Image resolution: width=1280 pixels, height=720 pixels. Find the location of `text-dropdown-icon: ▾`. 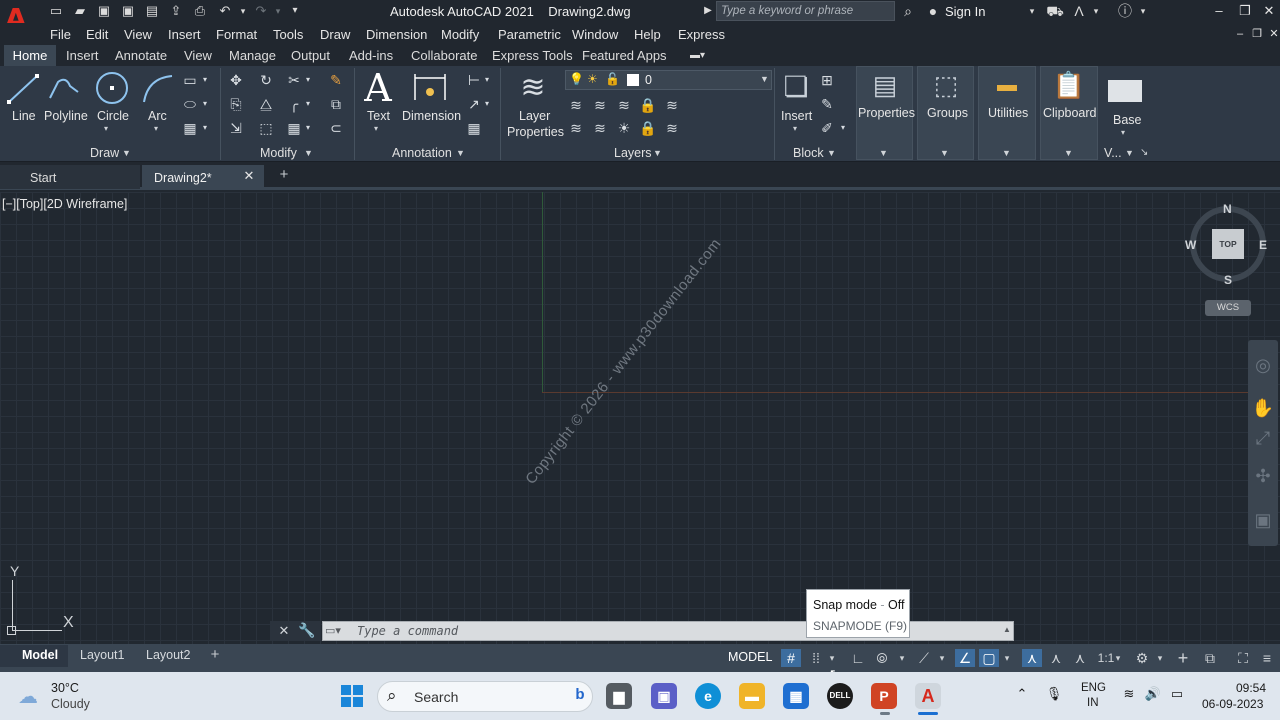

text-dropdown-icon: ▾ is located at coordinates (376, 128).